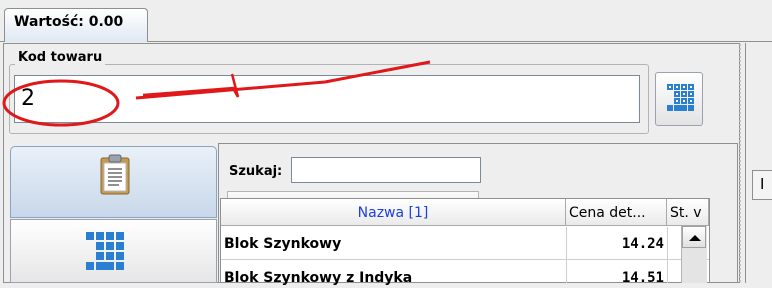  I want to click on annotation-circle, so click(61, 103).